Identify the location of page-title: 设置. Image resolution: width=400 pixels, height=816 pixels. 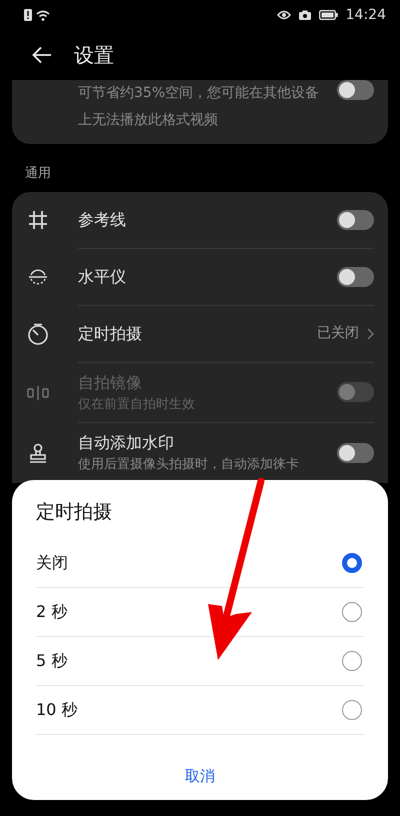
(94, 55).